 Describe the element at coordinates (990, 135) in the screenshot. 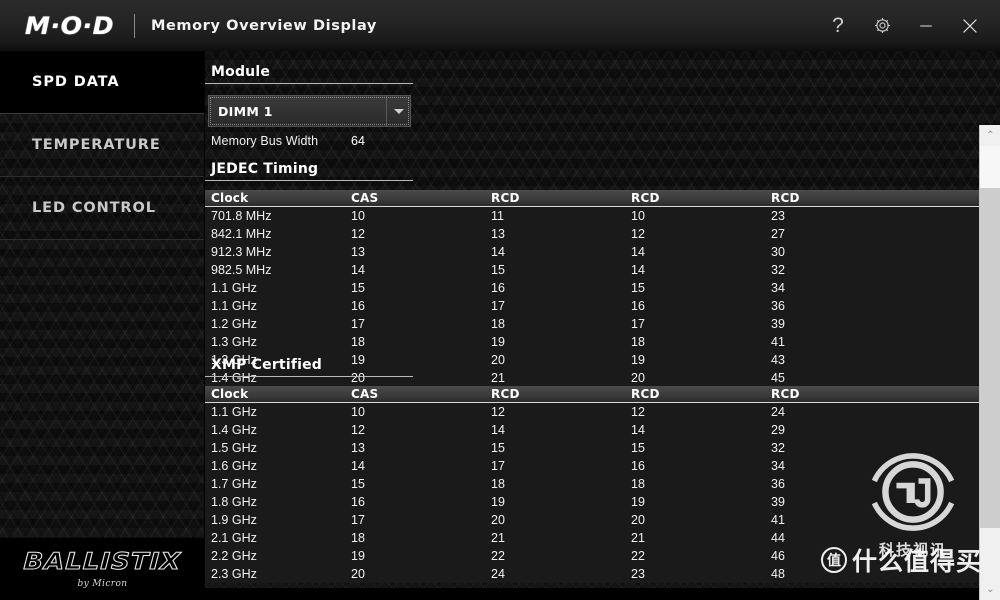

I see `scroll-up-button: ⌃` at that location.